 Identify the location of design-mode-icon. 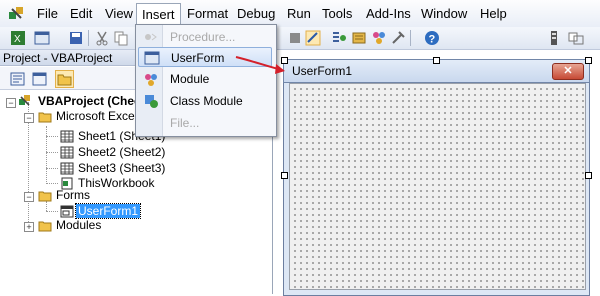
(313, 38).